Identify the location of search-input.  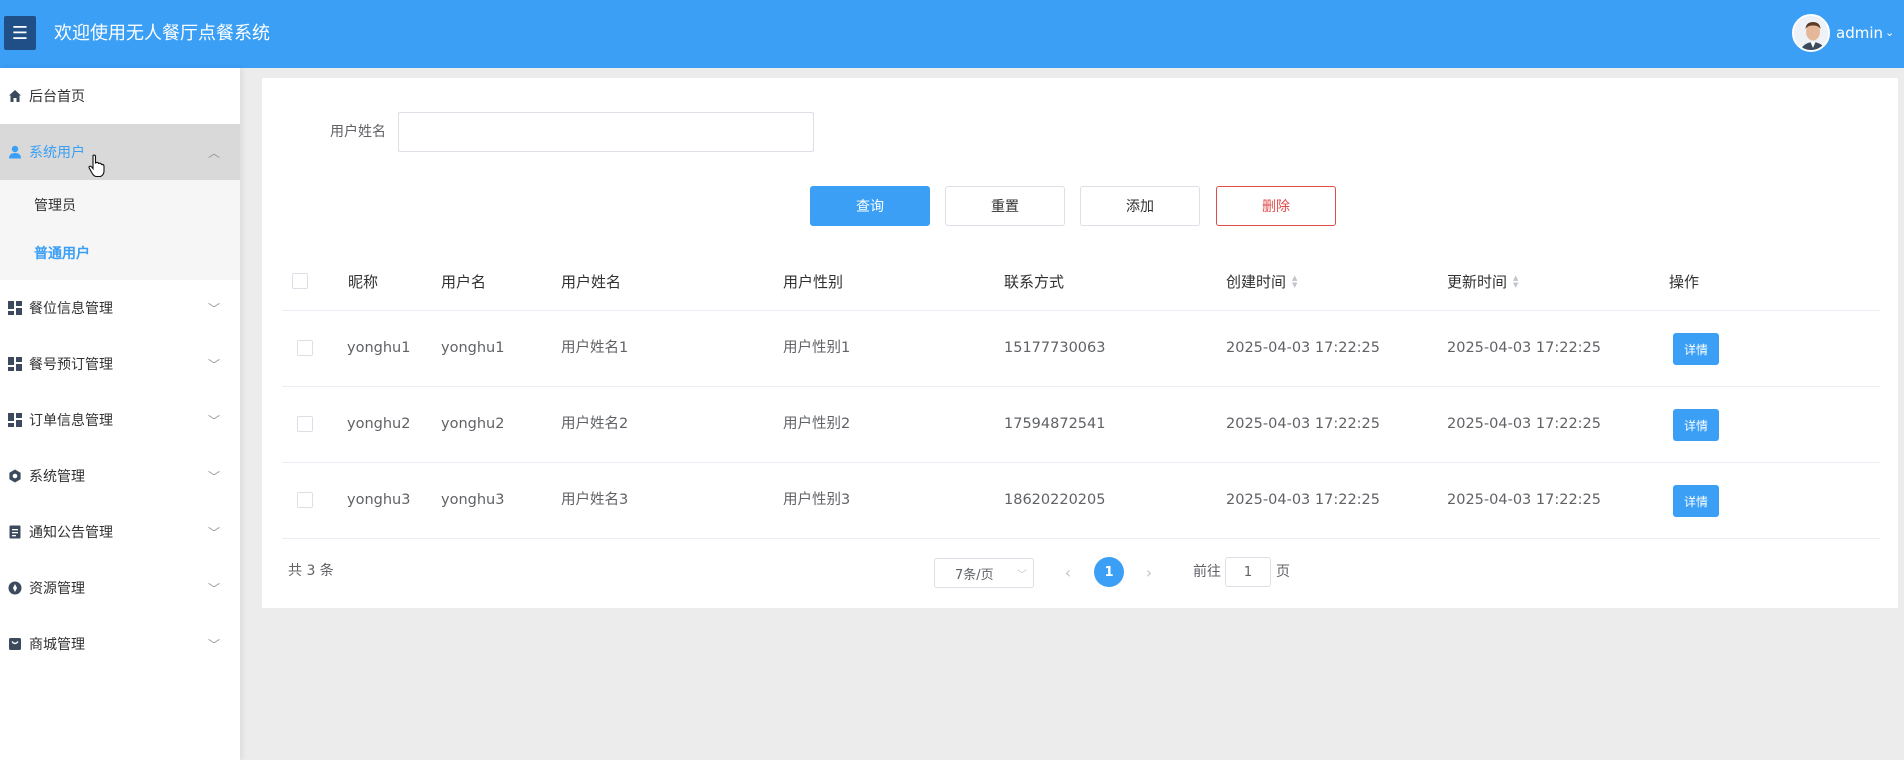
(606, 132).